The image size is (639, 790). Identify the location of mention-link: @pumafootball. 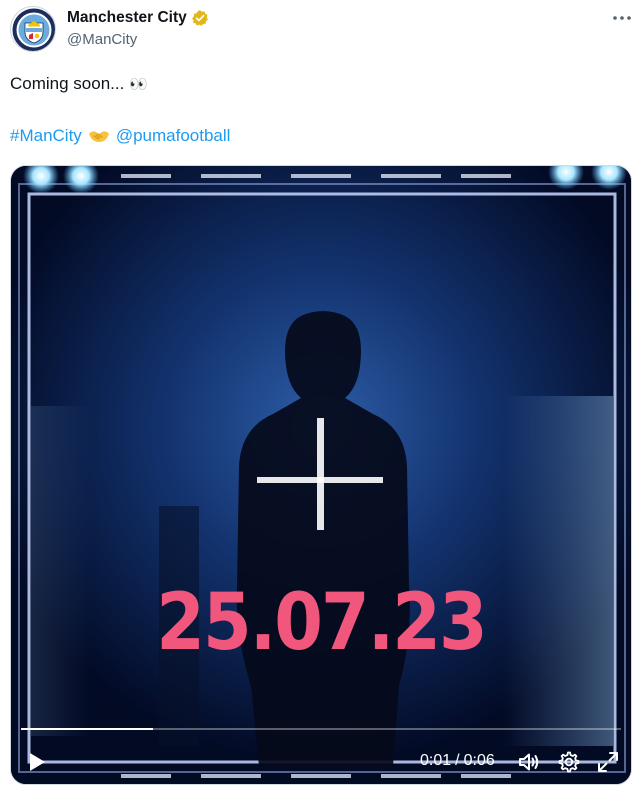
(173, 136).